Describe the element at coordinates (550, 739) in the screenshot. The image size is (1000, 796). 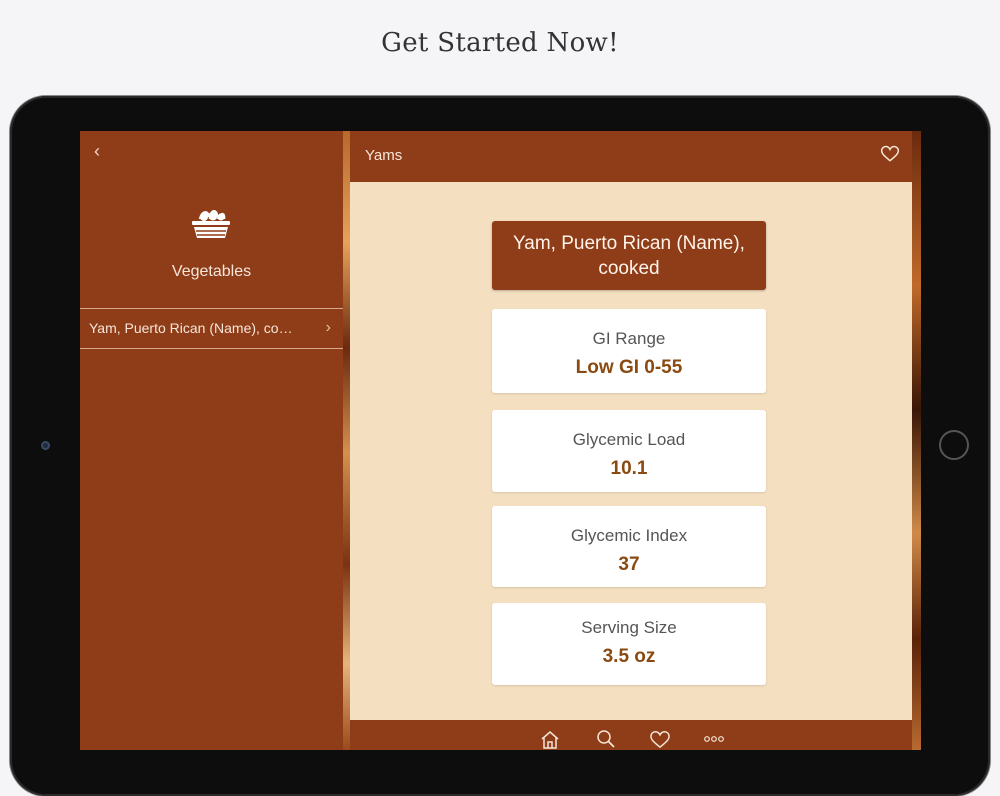
I see `home-icon` at that location.